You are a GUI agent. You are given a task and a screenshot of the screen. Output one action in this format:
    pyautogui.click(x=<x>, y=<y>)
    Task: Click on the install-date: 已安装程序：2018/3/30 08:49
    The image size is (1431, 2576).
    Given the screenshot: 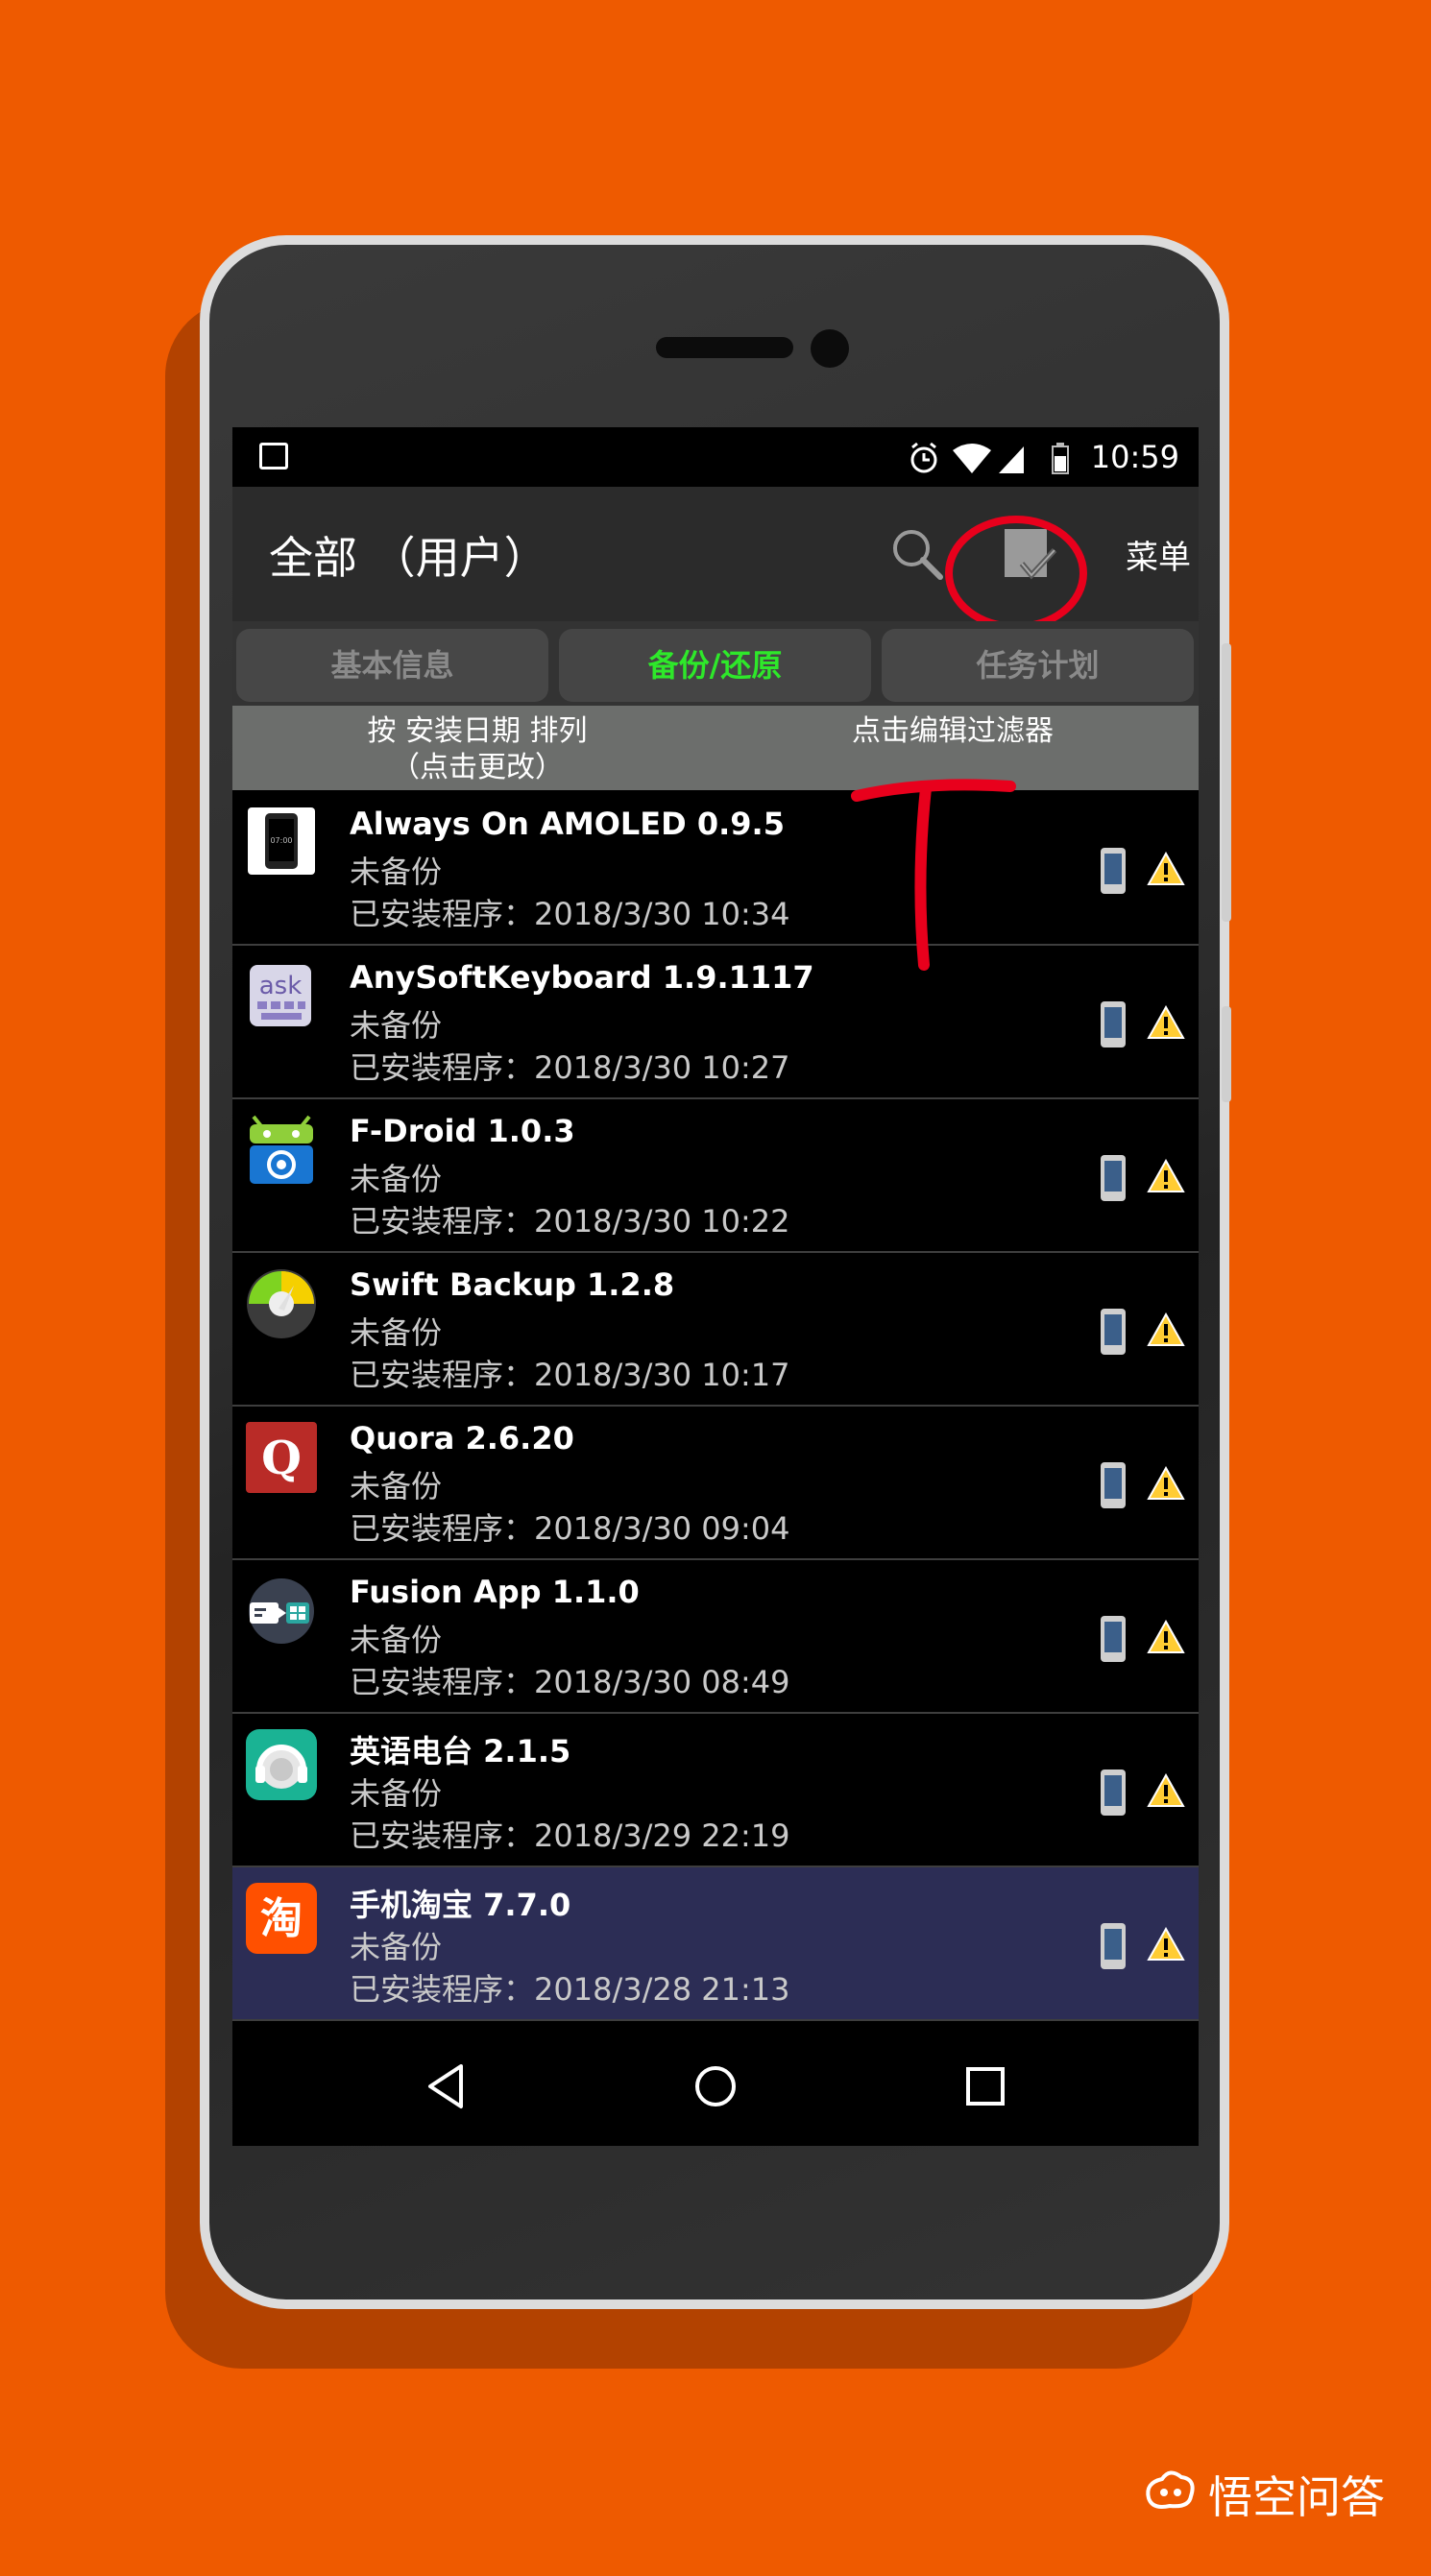 What is the action you would take?
    pyautogui.click(x=570, y=1682)
    